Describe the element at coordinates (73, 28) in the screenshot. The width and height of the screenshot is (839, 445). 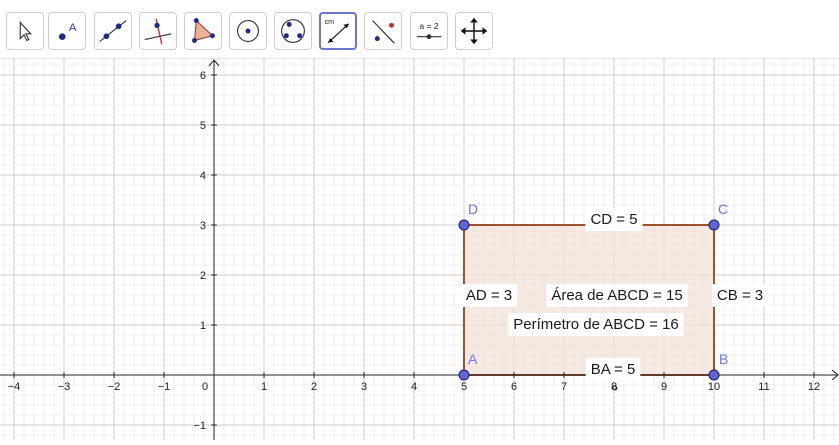
I see `point-icon-label: A` at that location.